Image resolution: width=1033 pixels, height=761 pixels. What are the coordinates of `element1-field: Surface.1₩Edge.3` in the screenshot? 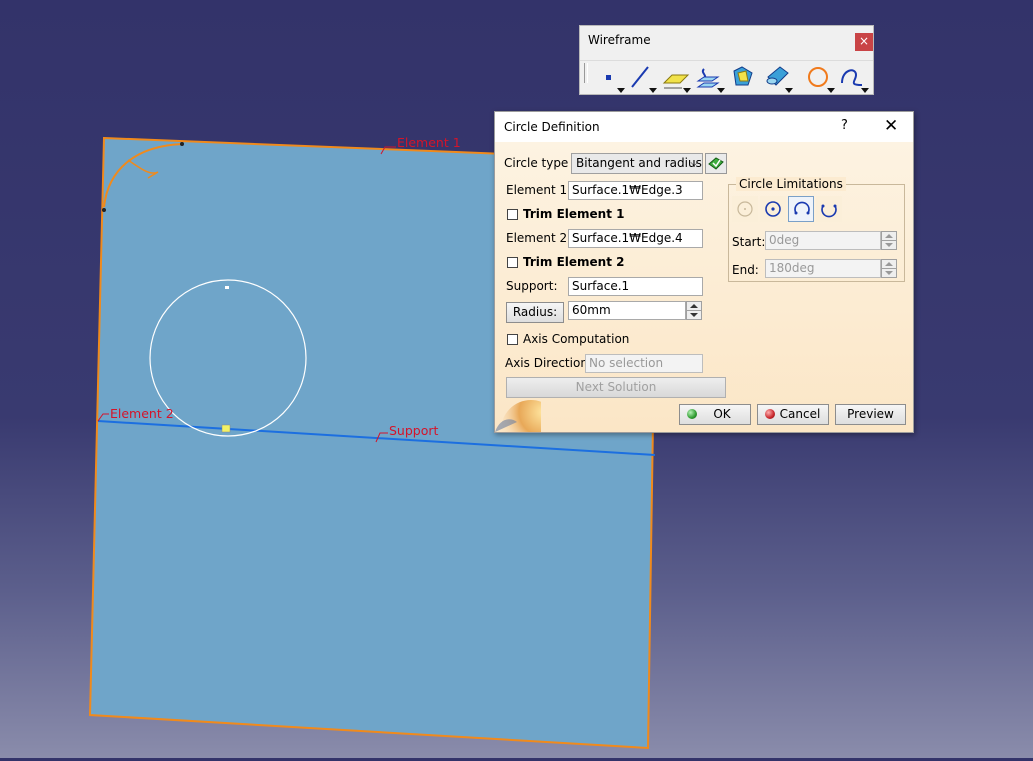 It's located at (635, 190).